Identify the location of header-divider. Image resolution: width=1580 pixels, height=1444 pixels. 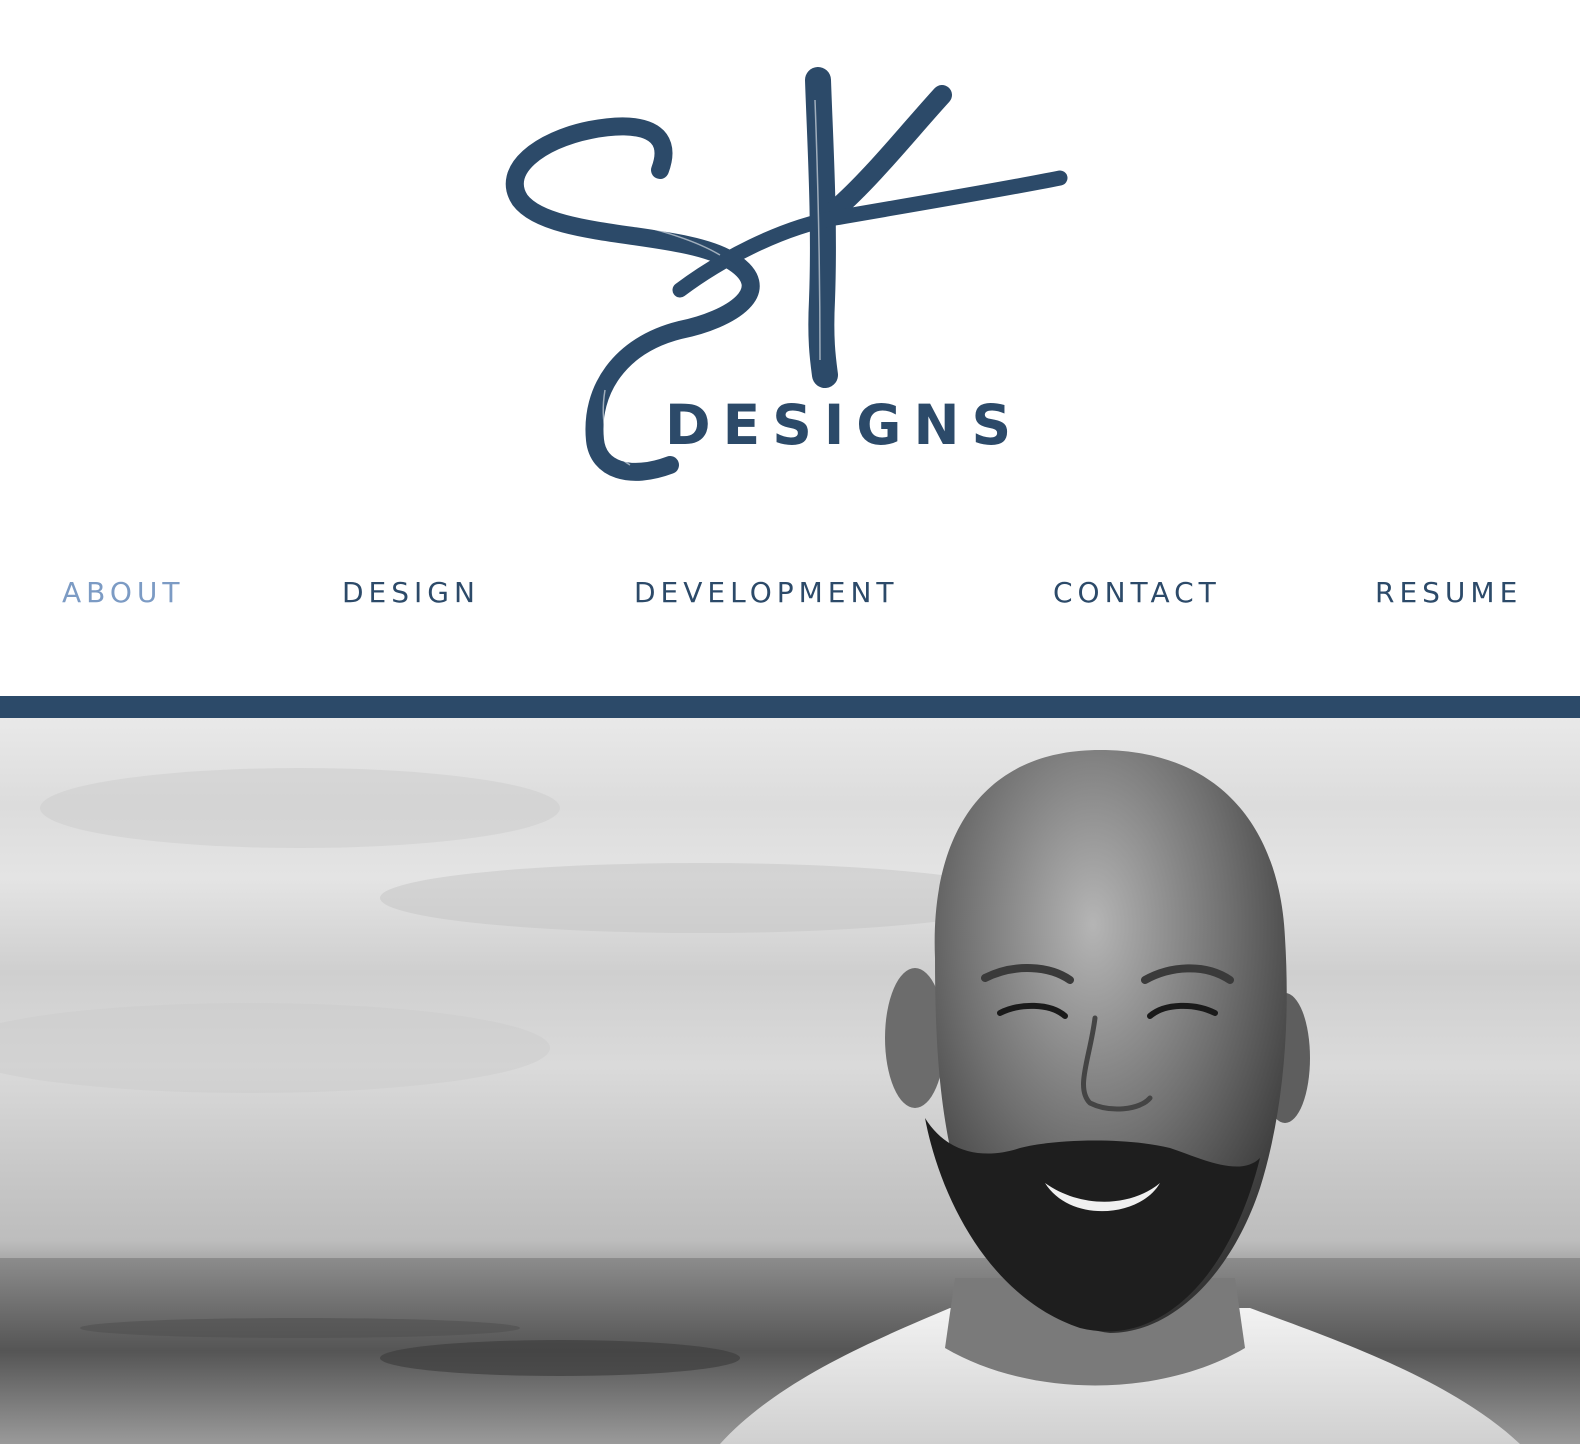
(790, 707).